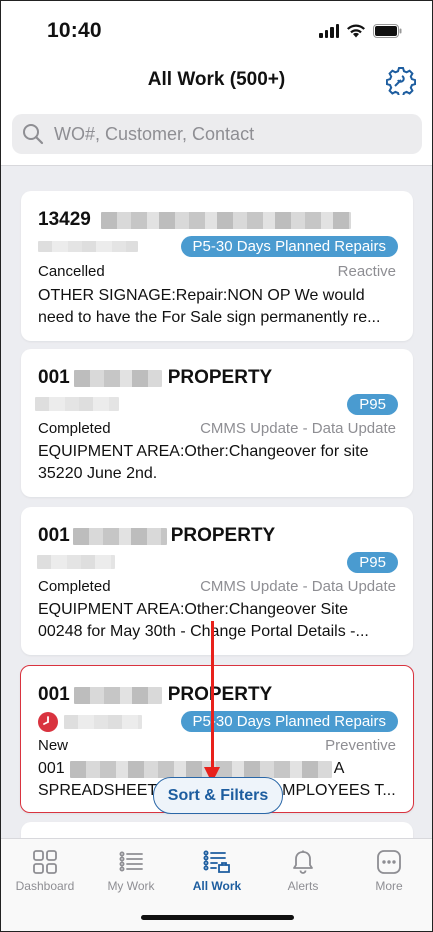 This screenshot has height=932, width=433. What do you see at coordinates (217, 917) in the screenshot?
I see `home-indicator` at bounding box center [217, 917].